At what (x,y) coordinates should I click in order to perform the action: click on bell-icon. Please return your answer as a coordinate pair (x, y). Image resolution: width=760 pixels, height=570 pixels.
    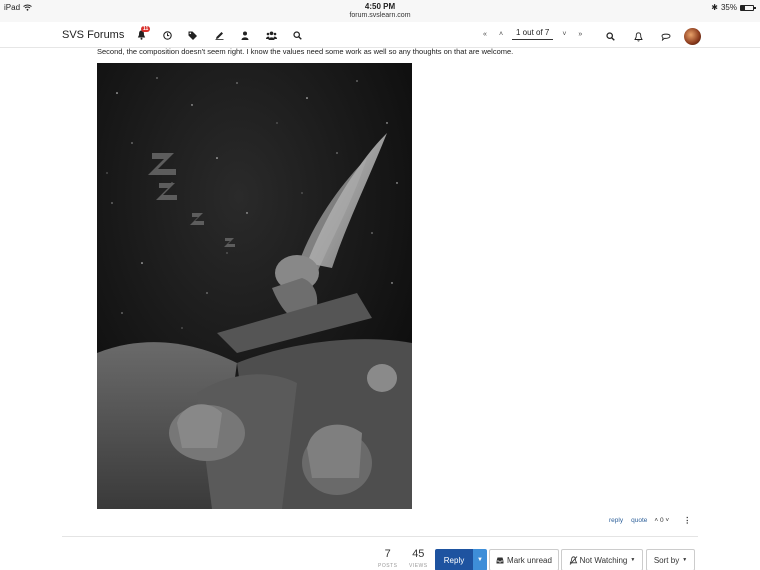
    Looking at the image, I should click on (638, 37).